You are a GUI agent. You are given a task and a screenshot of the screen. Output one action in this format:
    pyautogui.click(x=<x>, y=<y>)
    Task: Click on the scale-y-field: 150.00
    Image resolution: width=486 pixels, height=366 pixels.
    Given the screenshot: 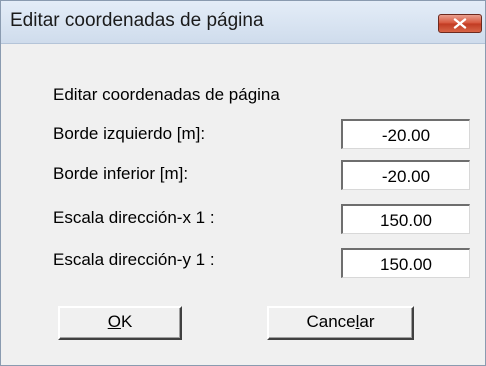 What is the action you would take?
    pyautogui.click(x=405, y=263)
    